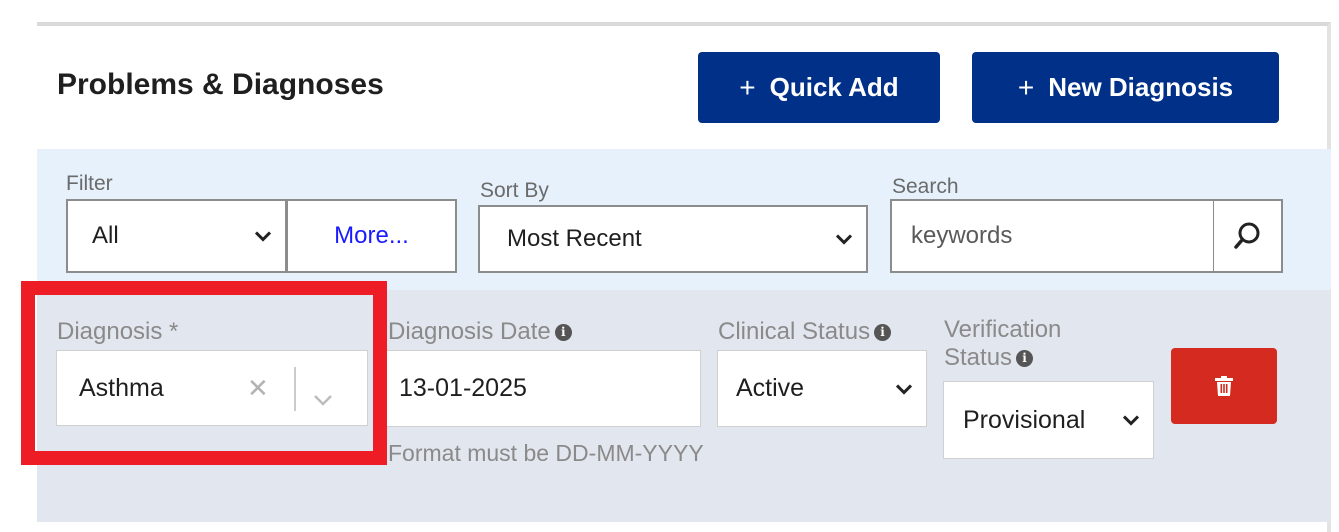 This screenshot has height=532, width=1339. Describe the element at coordinates (925, 186) in the screenshot. I see `search-label: Search` at that location.